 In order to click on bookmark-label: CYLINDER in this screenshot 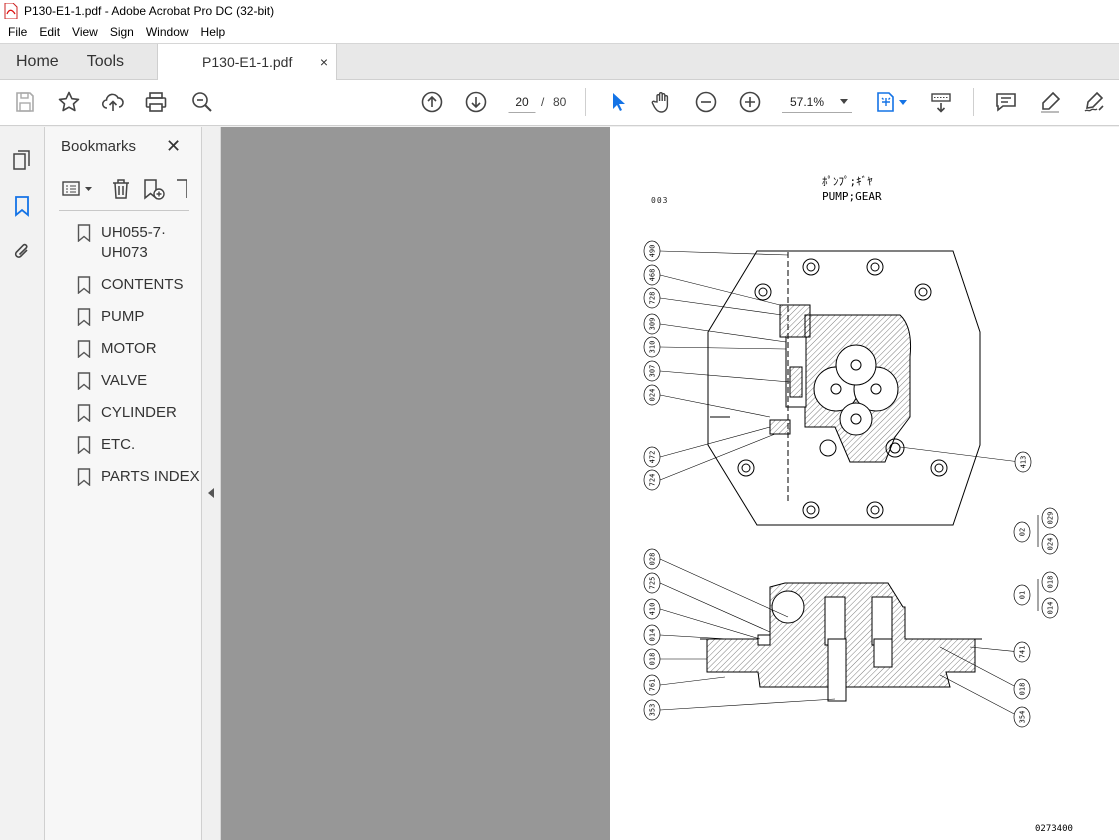, I will do `click(139, 412)`.